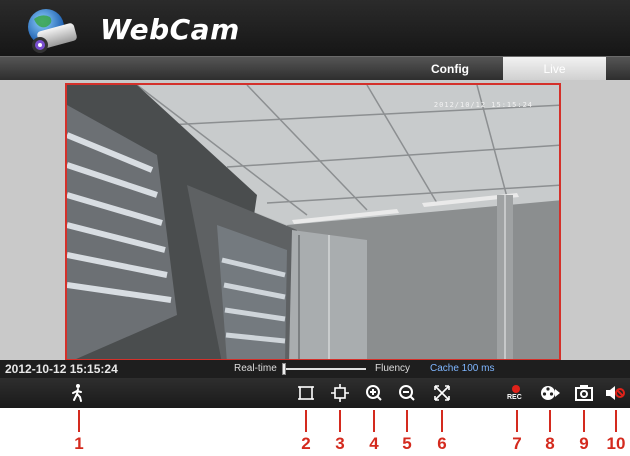  I want to click on tab-config: Config, so click(450, 69).